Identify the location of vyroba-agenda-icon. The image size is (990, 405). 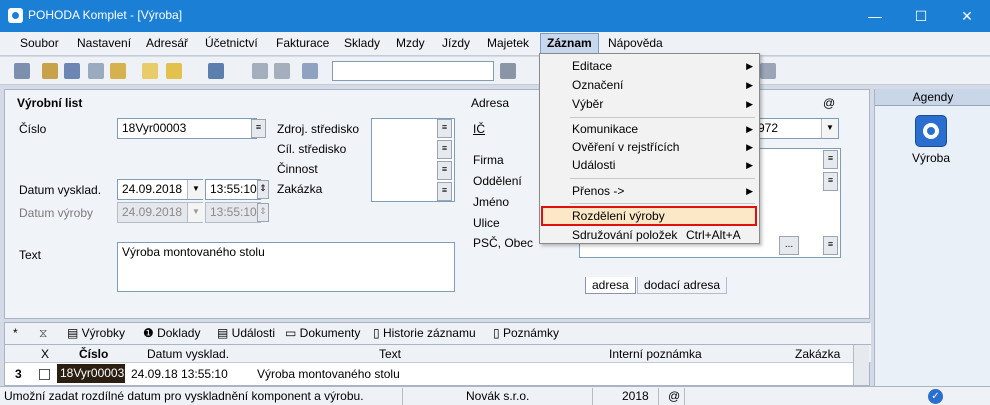
(931, 131).